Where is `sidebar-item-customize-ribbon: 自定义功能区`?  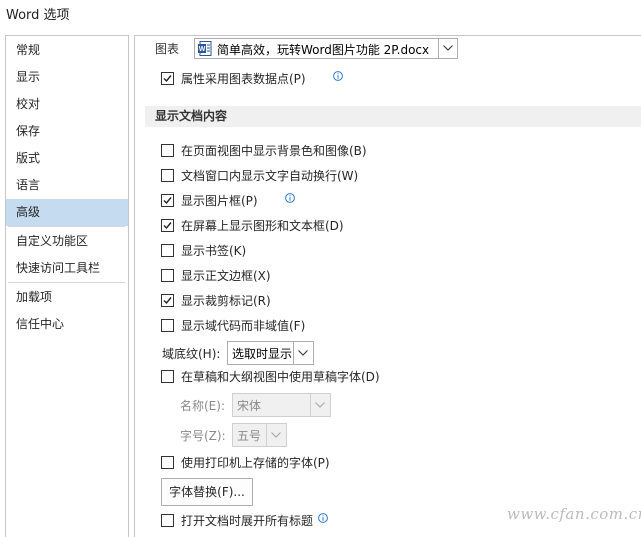
sidebar-item-customize-ribbon: 自定义功能区 is located at coordinates (67, 241).